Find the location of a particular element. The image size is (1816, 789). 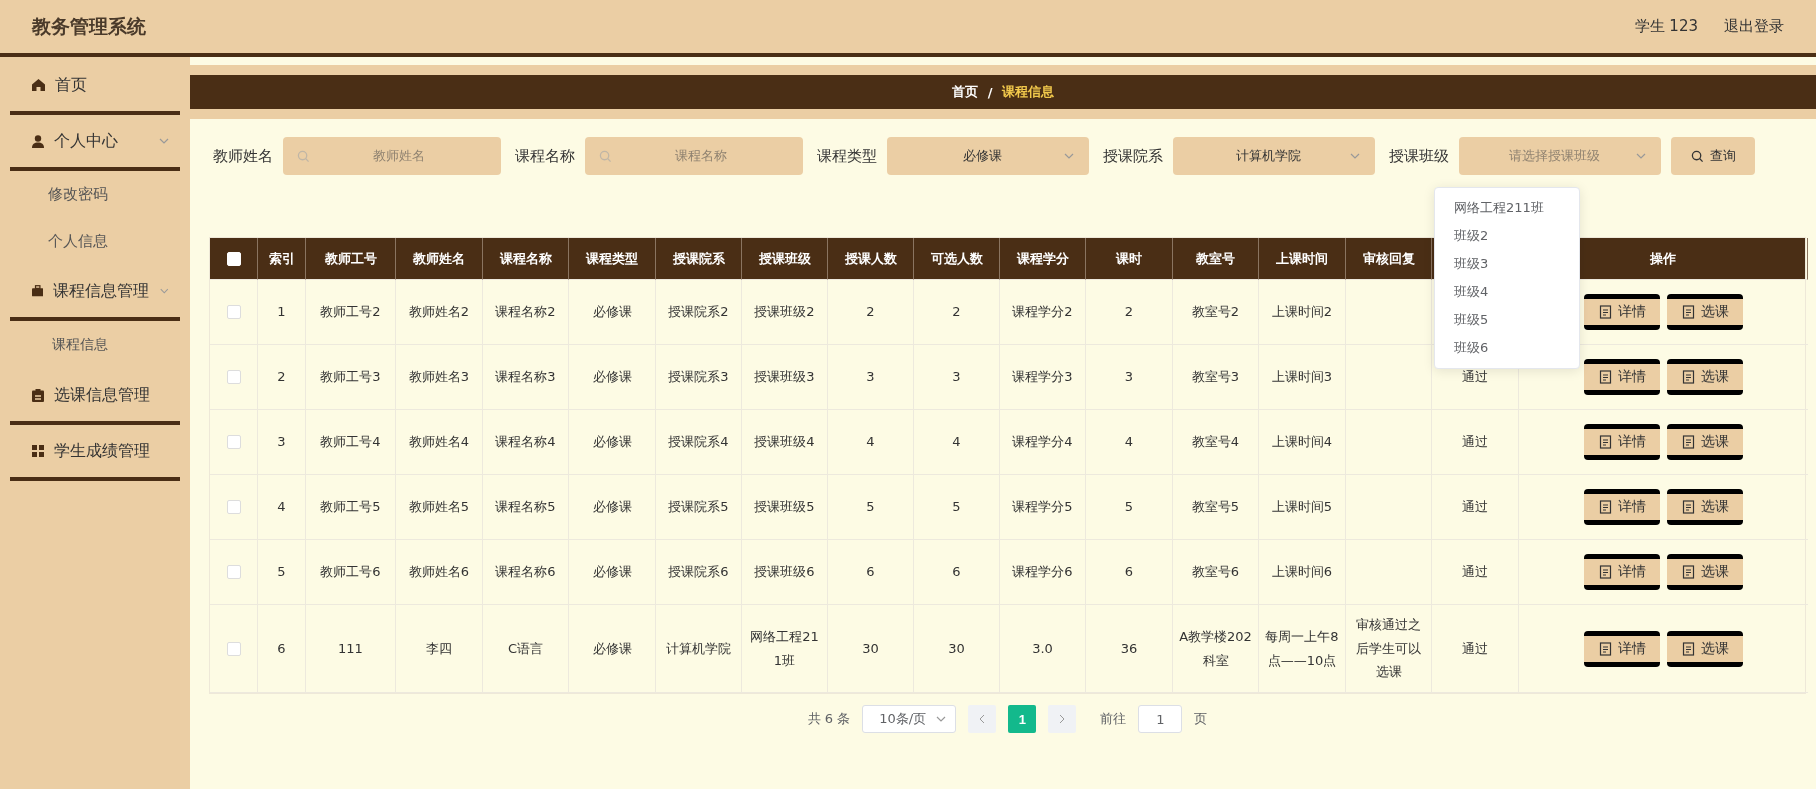

sidebar-item: 个人中心 is located at coordinates (95, 141).